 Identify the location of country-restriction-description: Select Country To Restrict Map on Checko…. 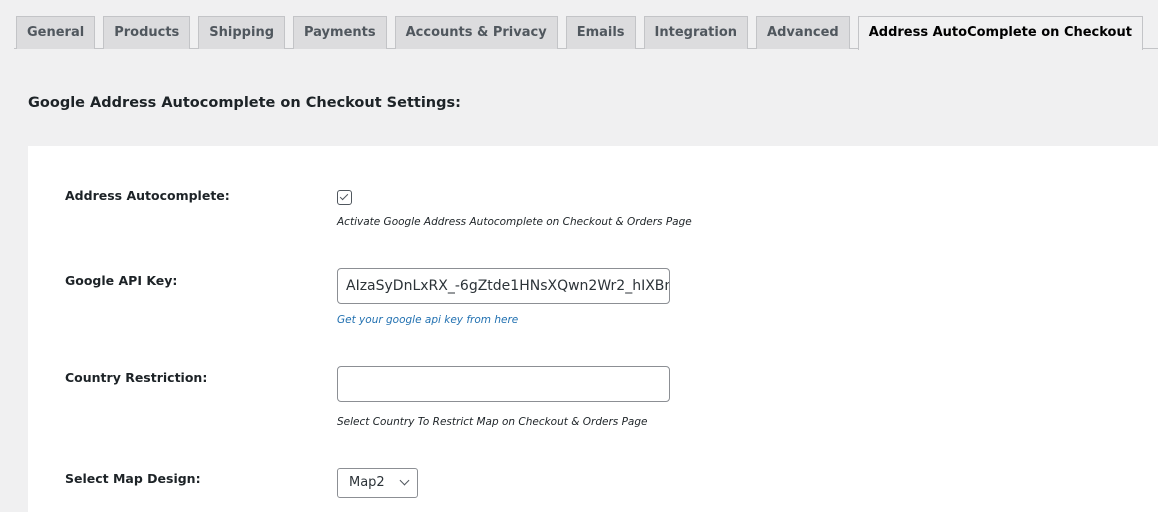
(492, 422).